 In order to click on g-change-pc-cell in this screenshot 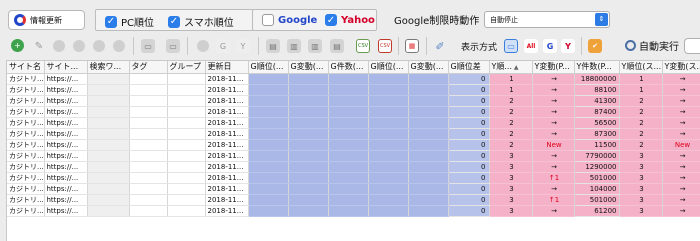, I will do `click(308, 101)`.